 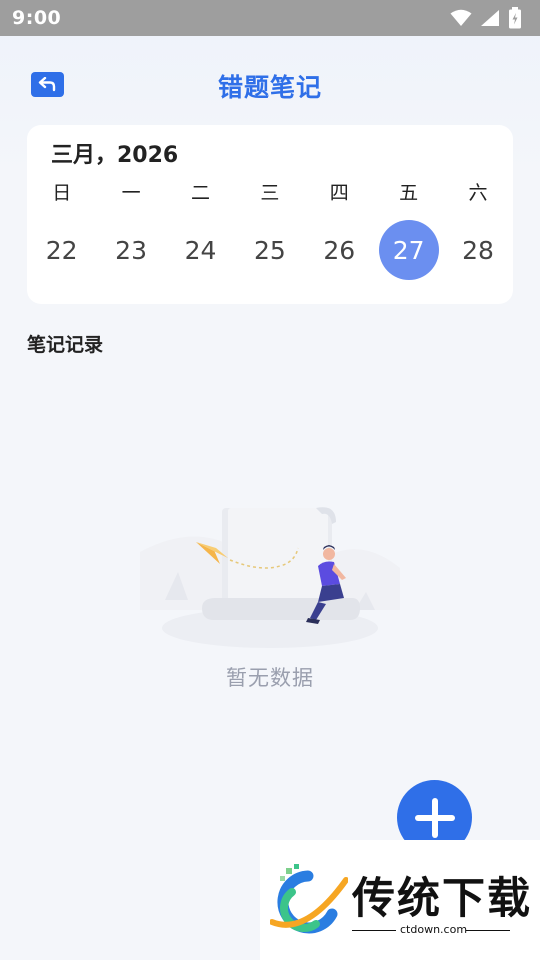 What do you see at coordinates (200, 192) in the screenshot?
I see `weekday-label: 二` at bounding box center [200, 192].